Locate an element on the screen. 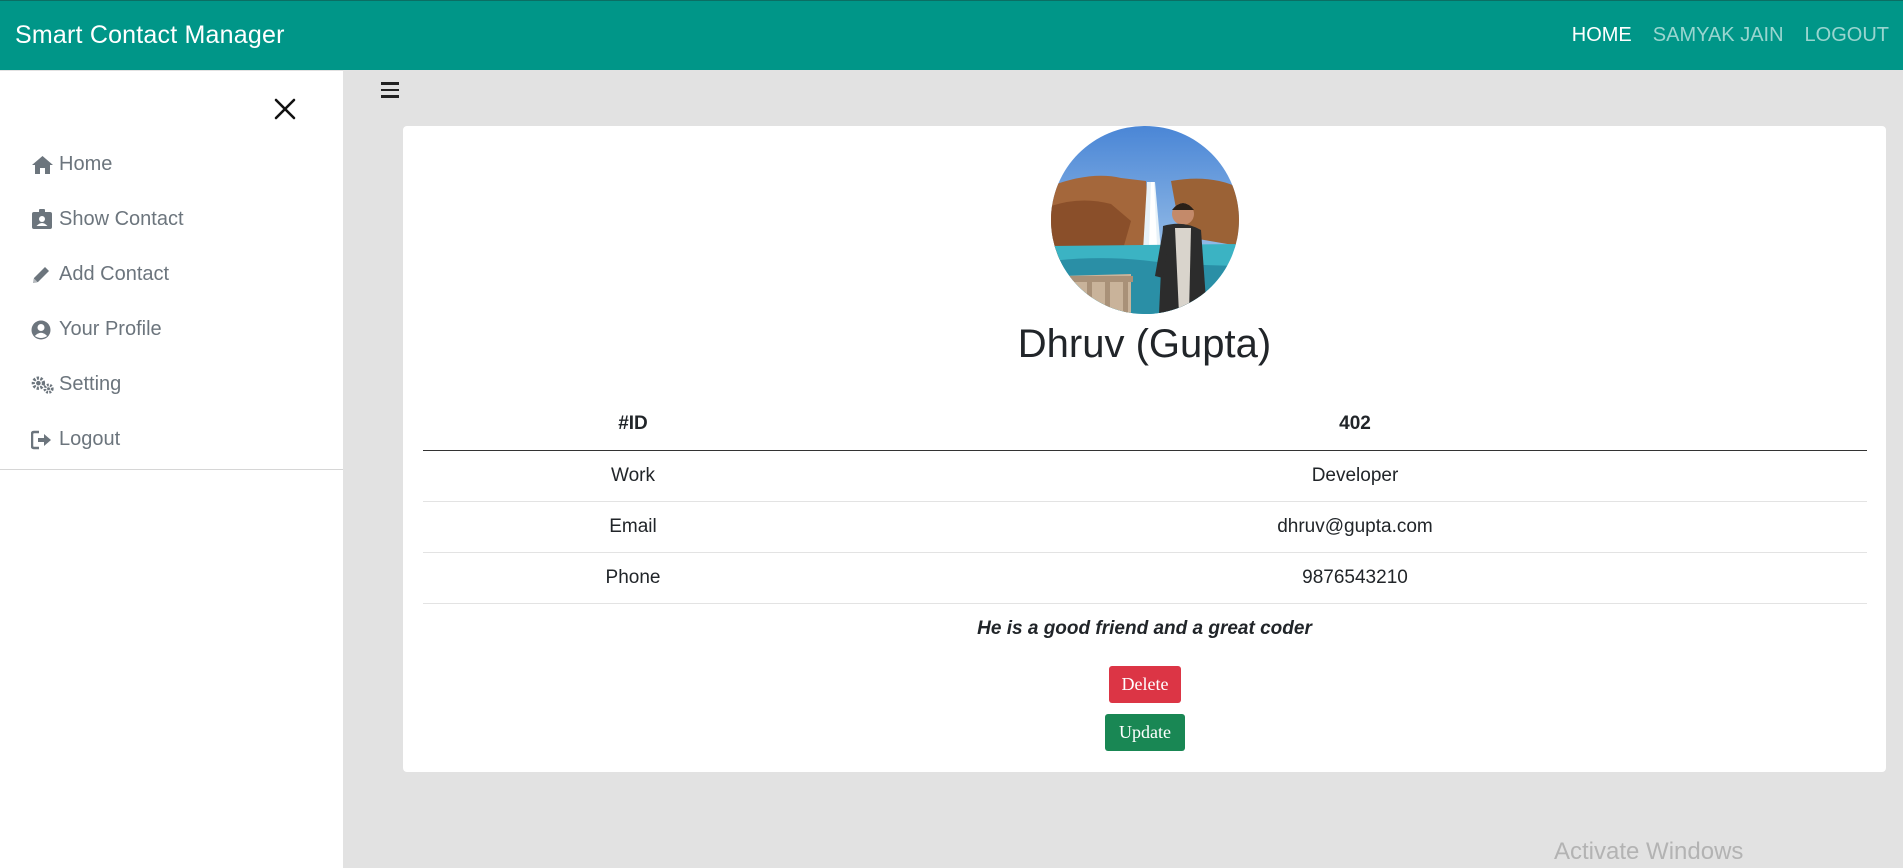 The width and height of the screenshot is (1903, 868). hamburger-menu-icon is located at coordinates (390, 90).